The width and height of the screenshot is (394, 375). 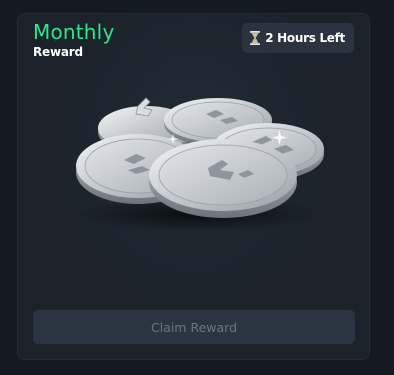 I want to click on time-left-badge: 2 Hours Left, so click(x=298, y=38).